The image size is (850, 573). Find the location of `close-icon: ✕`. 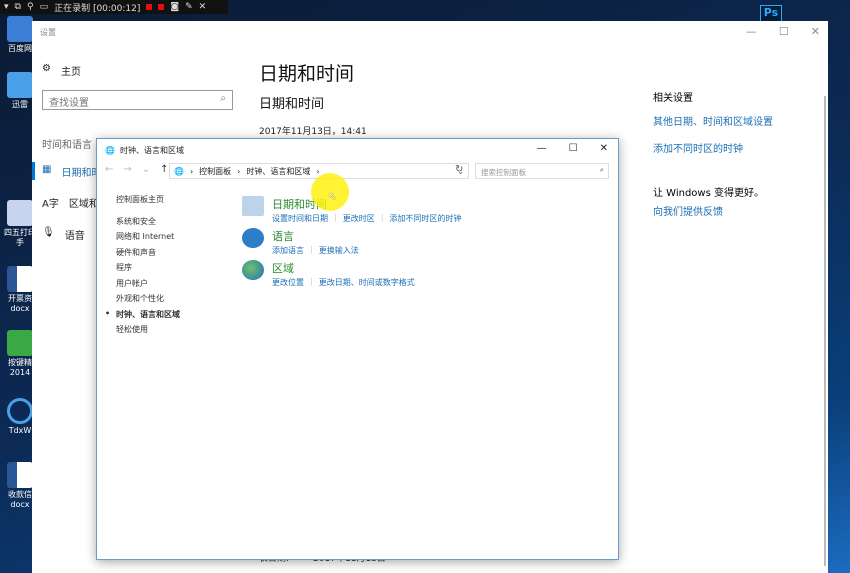

close-icon: ✕ is located at coordinates (203, 7).